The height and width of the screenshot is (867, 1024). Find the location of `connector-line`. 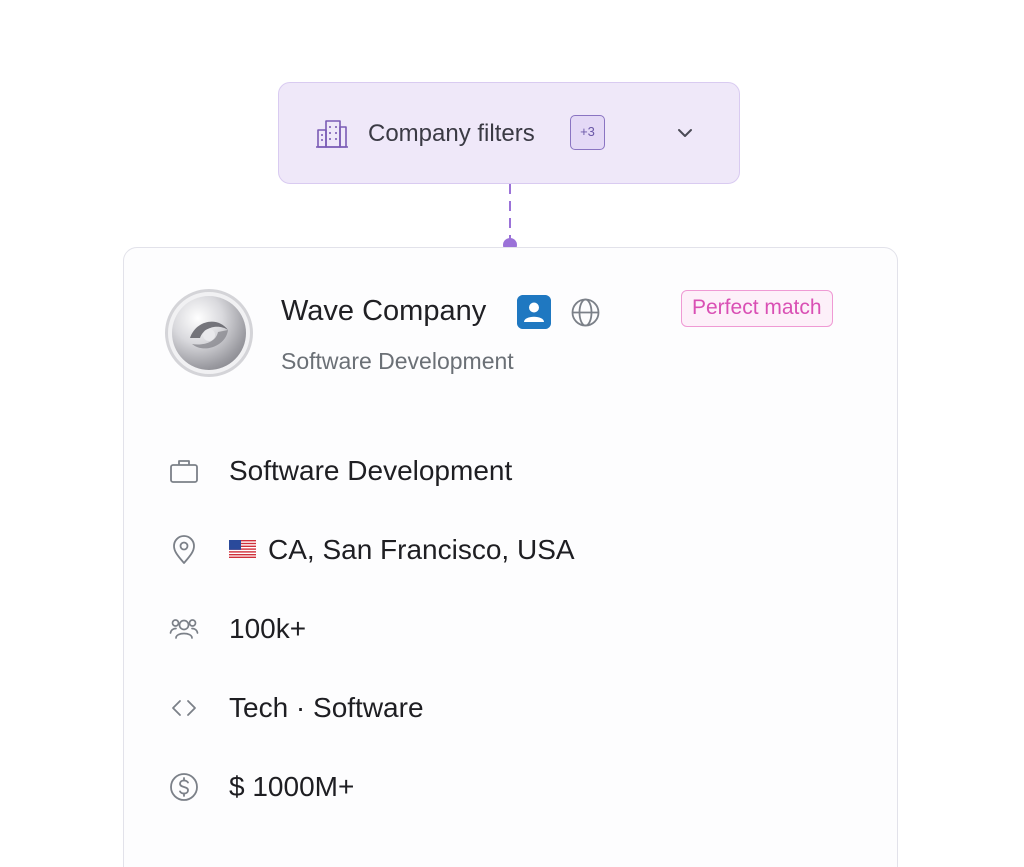

connector-line is located at coordinates (510, 213).